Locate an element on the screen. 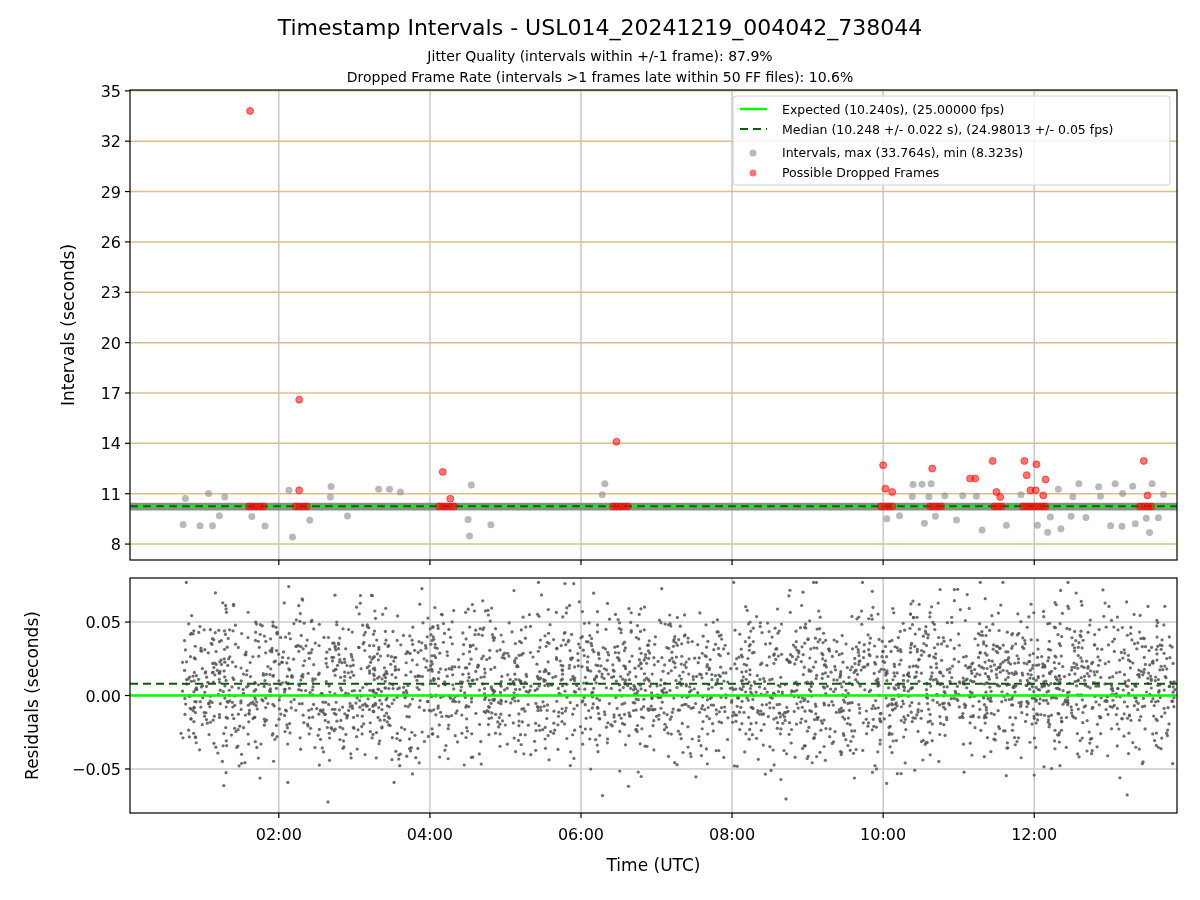 Image resolution: width=1200 pixels, height=900 pixels. y-axis-label: Residuals (seconds) is located at coordinates (32, 695).